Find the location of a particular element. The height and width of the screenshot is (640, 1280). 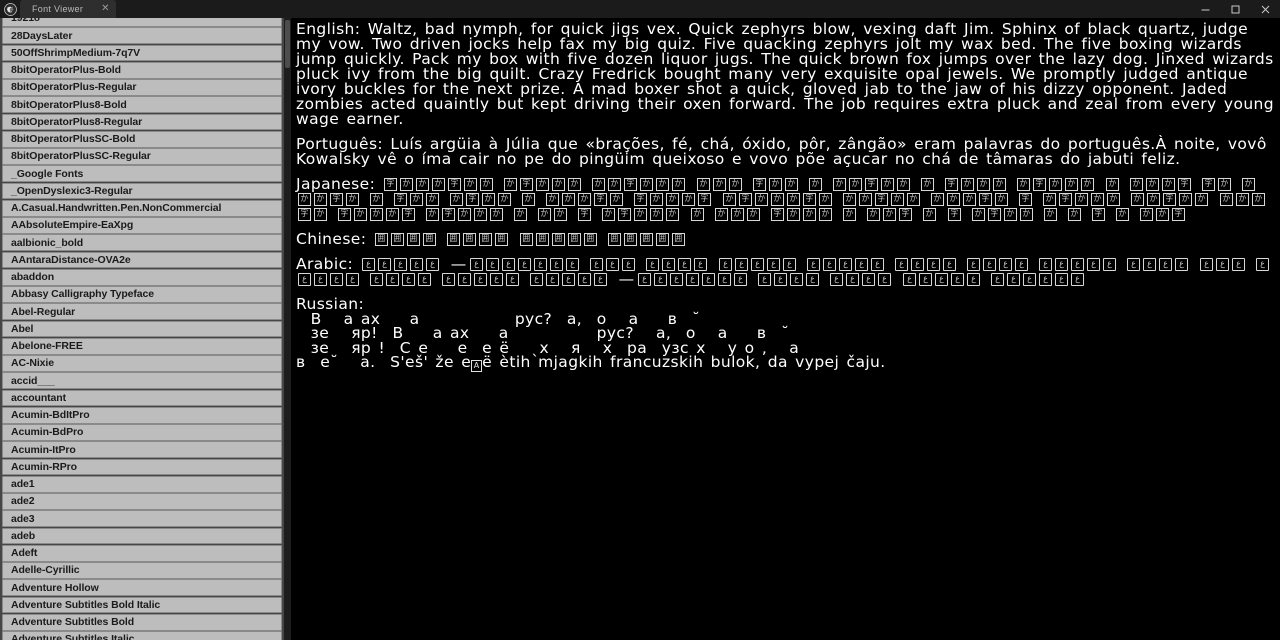

font-list-item: _Google Fonts is located at coordinates (142, 173).